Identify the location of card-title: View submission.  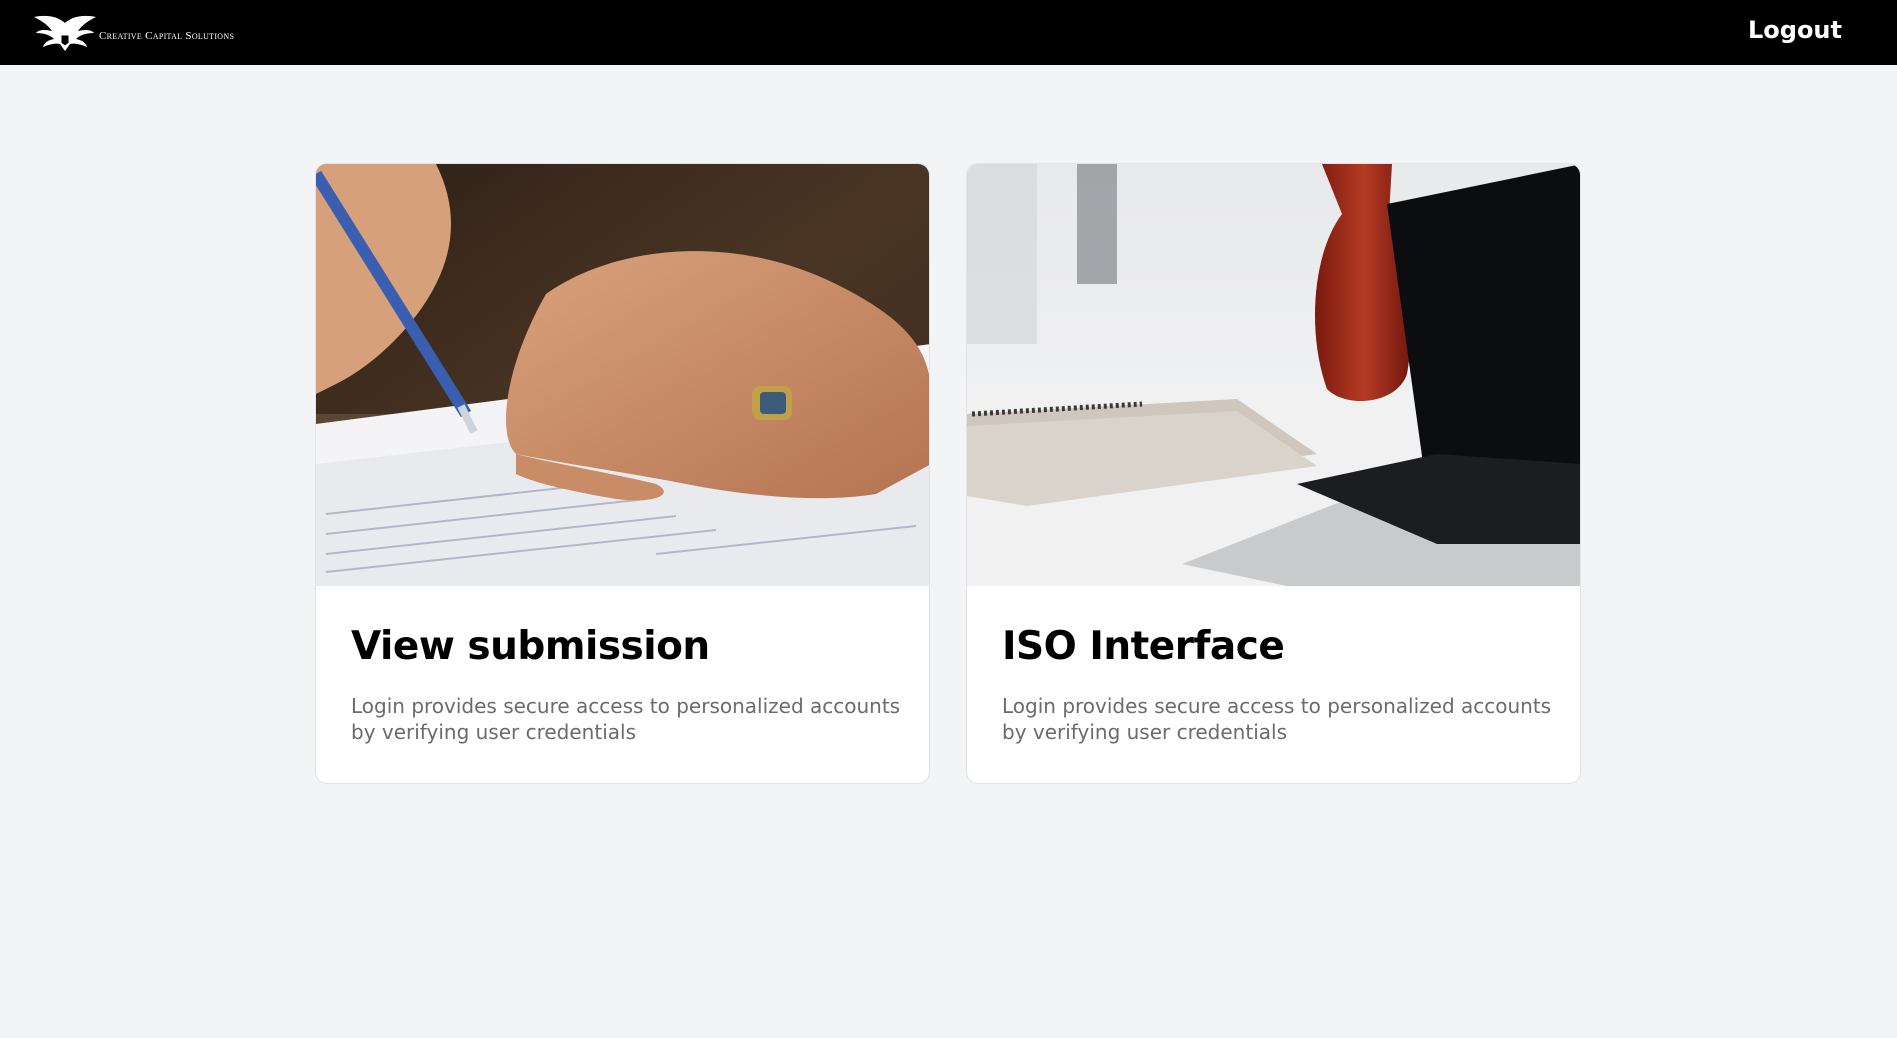
(530, 646).